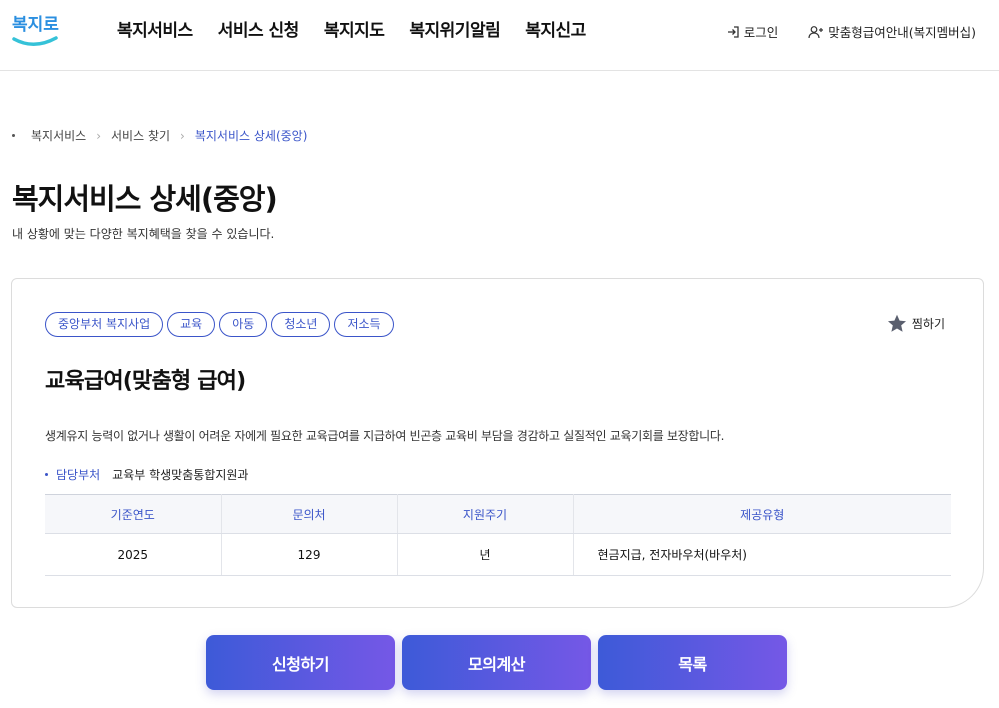 This screenshot has width=999, height=708. I want to click on site-logo: 복지로, so click(36, 28).